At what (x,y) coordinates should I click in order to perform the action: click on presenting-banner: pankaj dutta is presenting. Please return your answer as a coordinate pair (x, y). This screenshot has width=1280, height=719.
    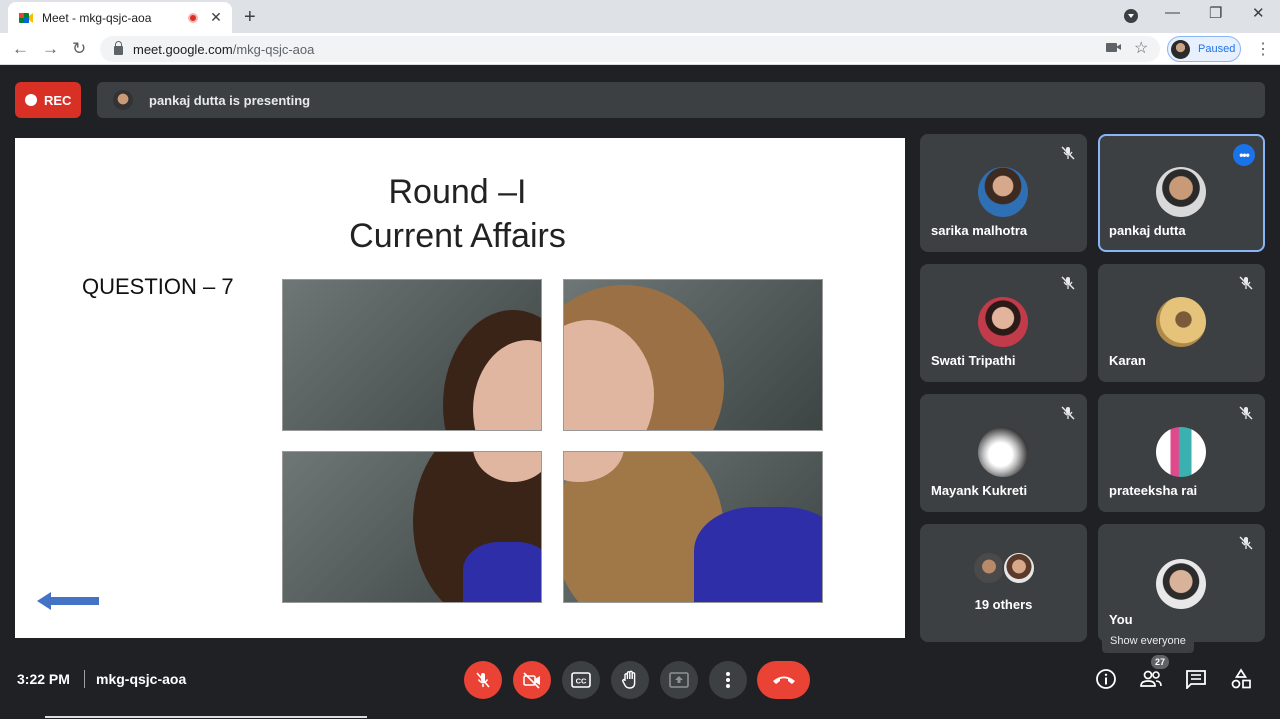
    Looking at the image, I should click on (681, 100).